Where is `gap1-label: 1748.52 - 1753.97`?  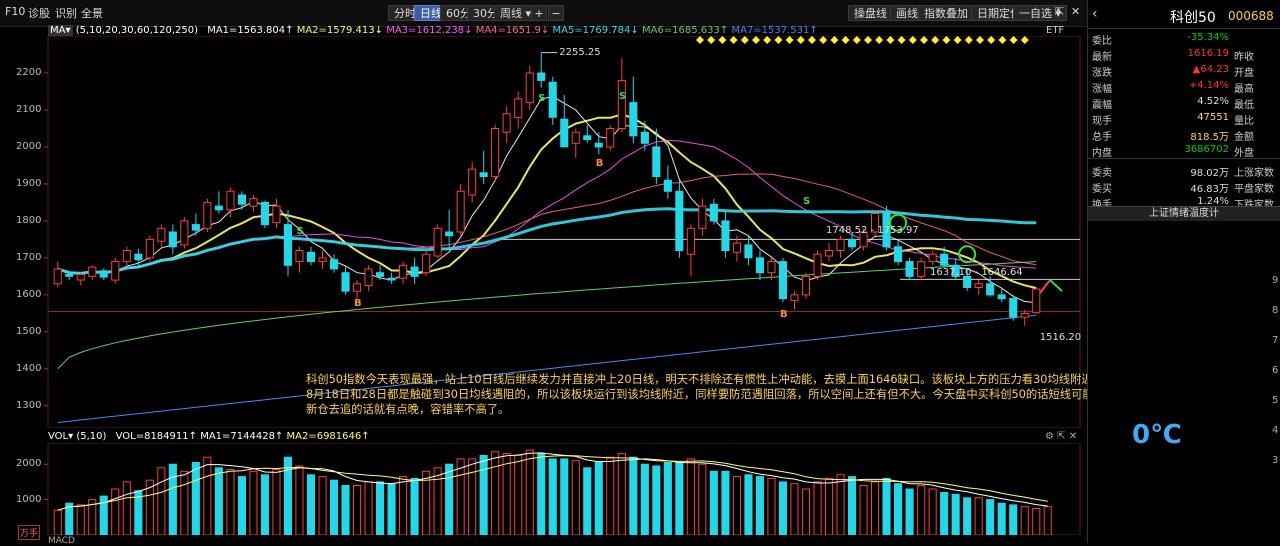 gap1-label: 1748.52 - 1753.97 is located at coordinates (872, 231).